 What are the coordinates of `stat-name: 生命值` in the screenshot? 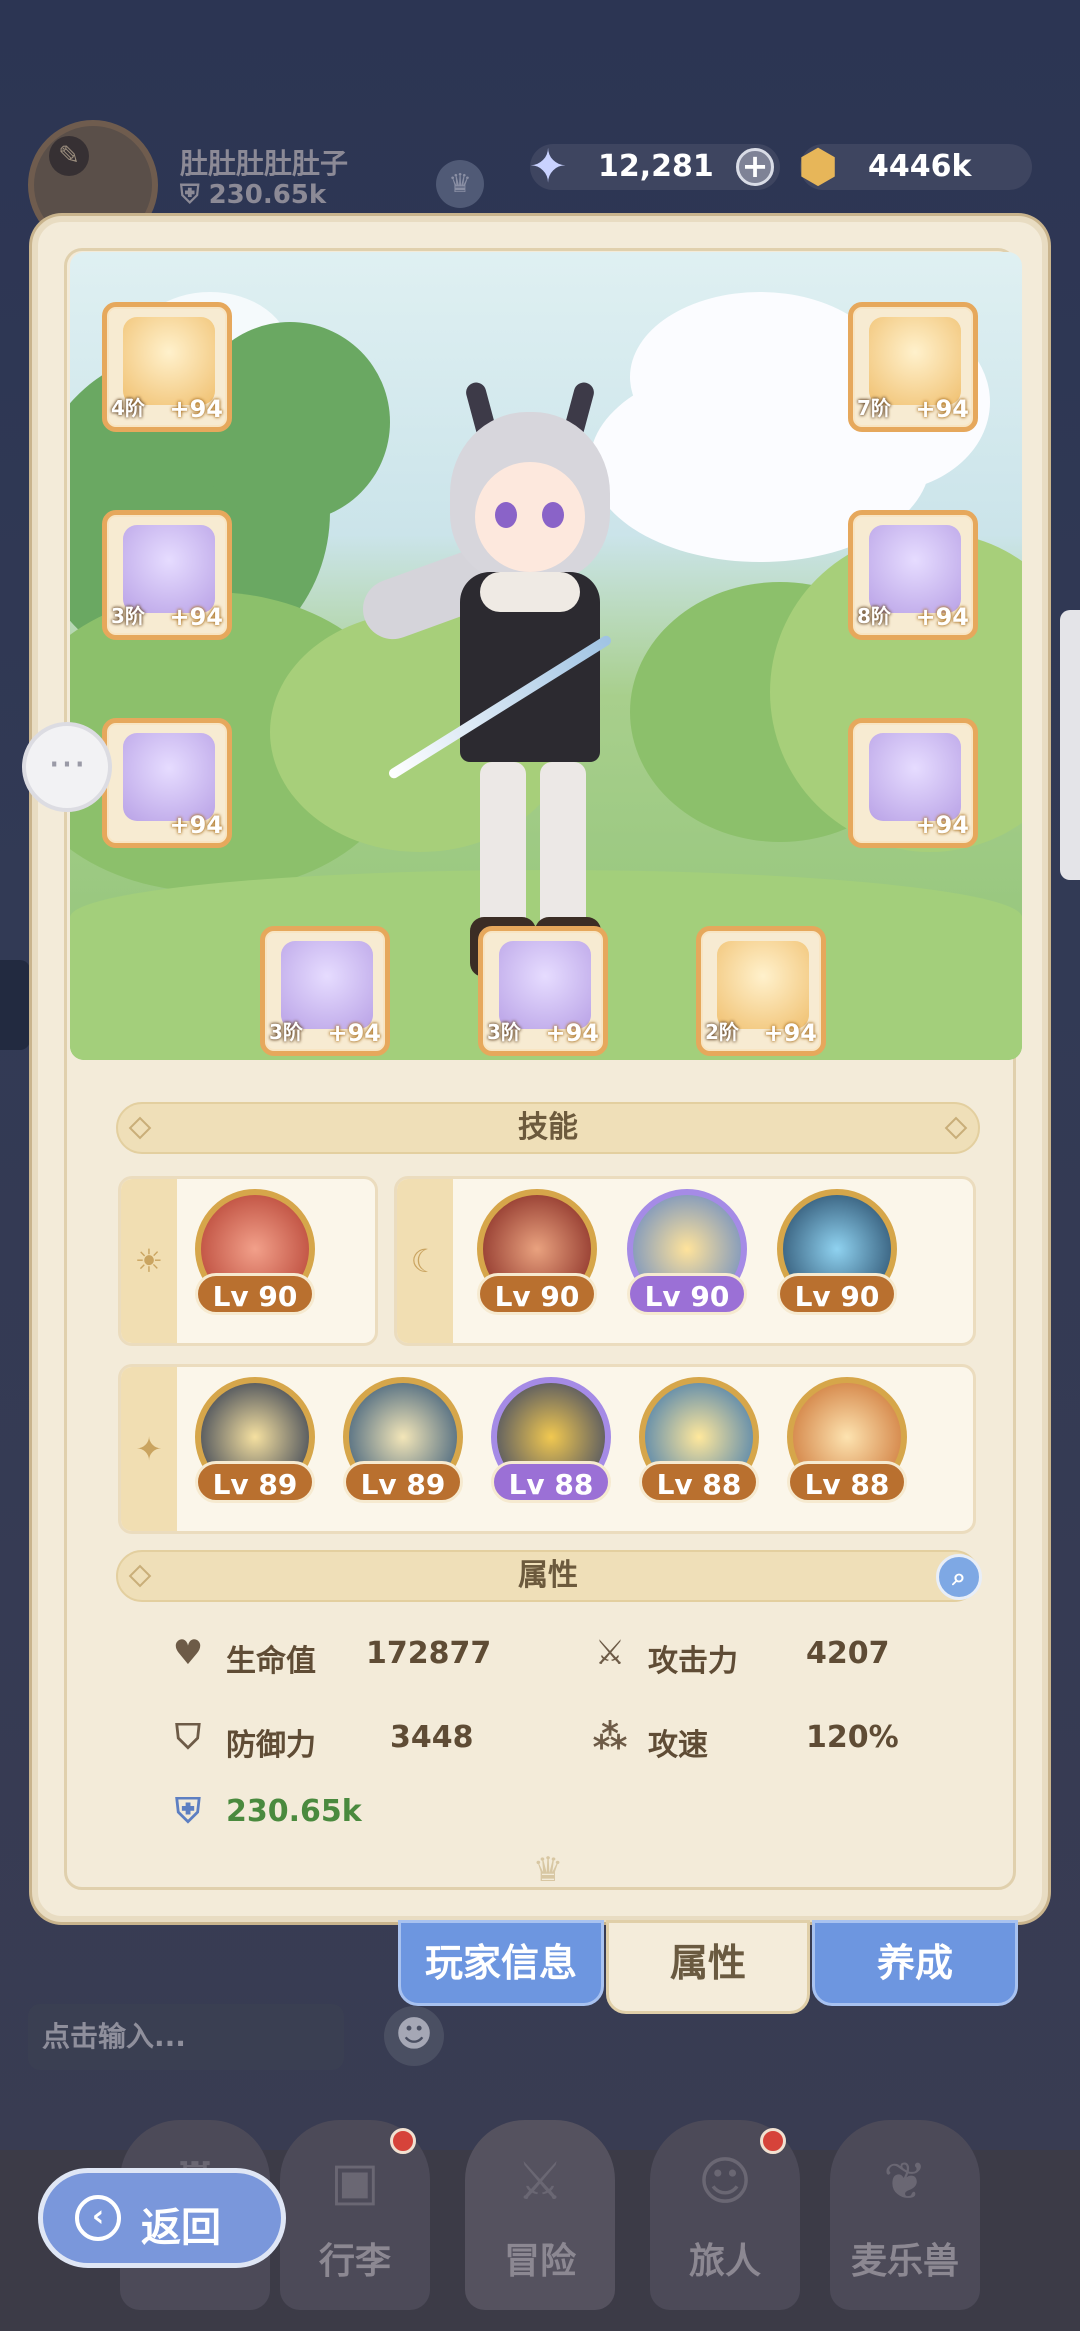 It's located at (271, 1661).